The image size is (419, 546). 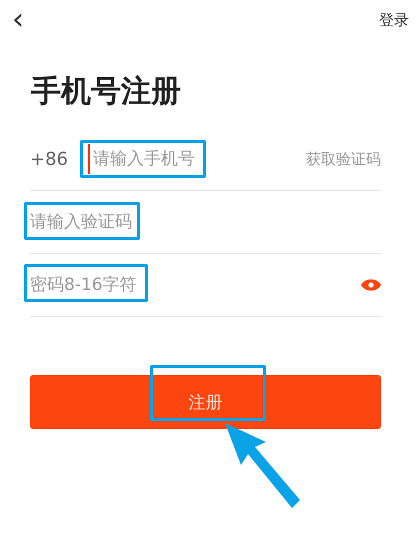 What do you see at coordinates (371, 285) in the screenshot?
I see `eye-icon` at bounding box center [371, 285].